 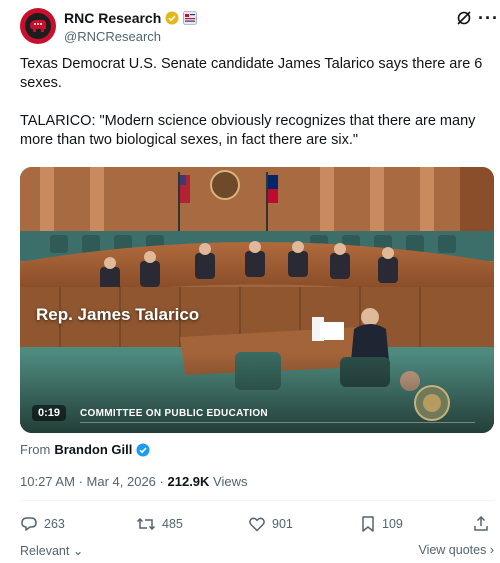 I want to click on share-button, so click(x=481, y=524).